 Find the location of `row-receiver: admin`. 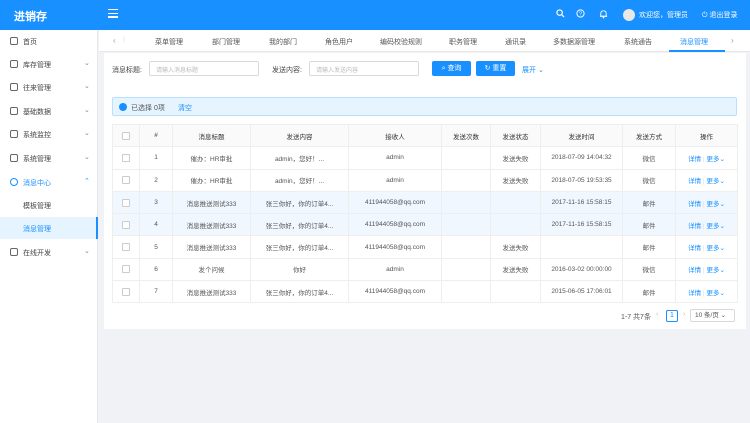

row-receiver: admin is located at coordinates (395, 180).